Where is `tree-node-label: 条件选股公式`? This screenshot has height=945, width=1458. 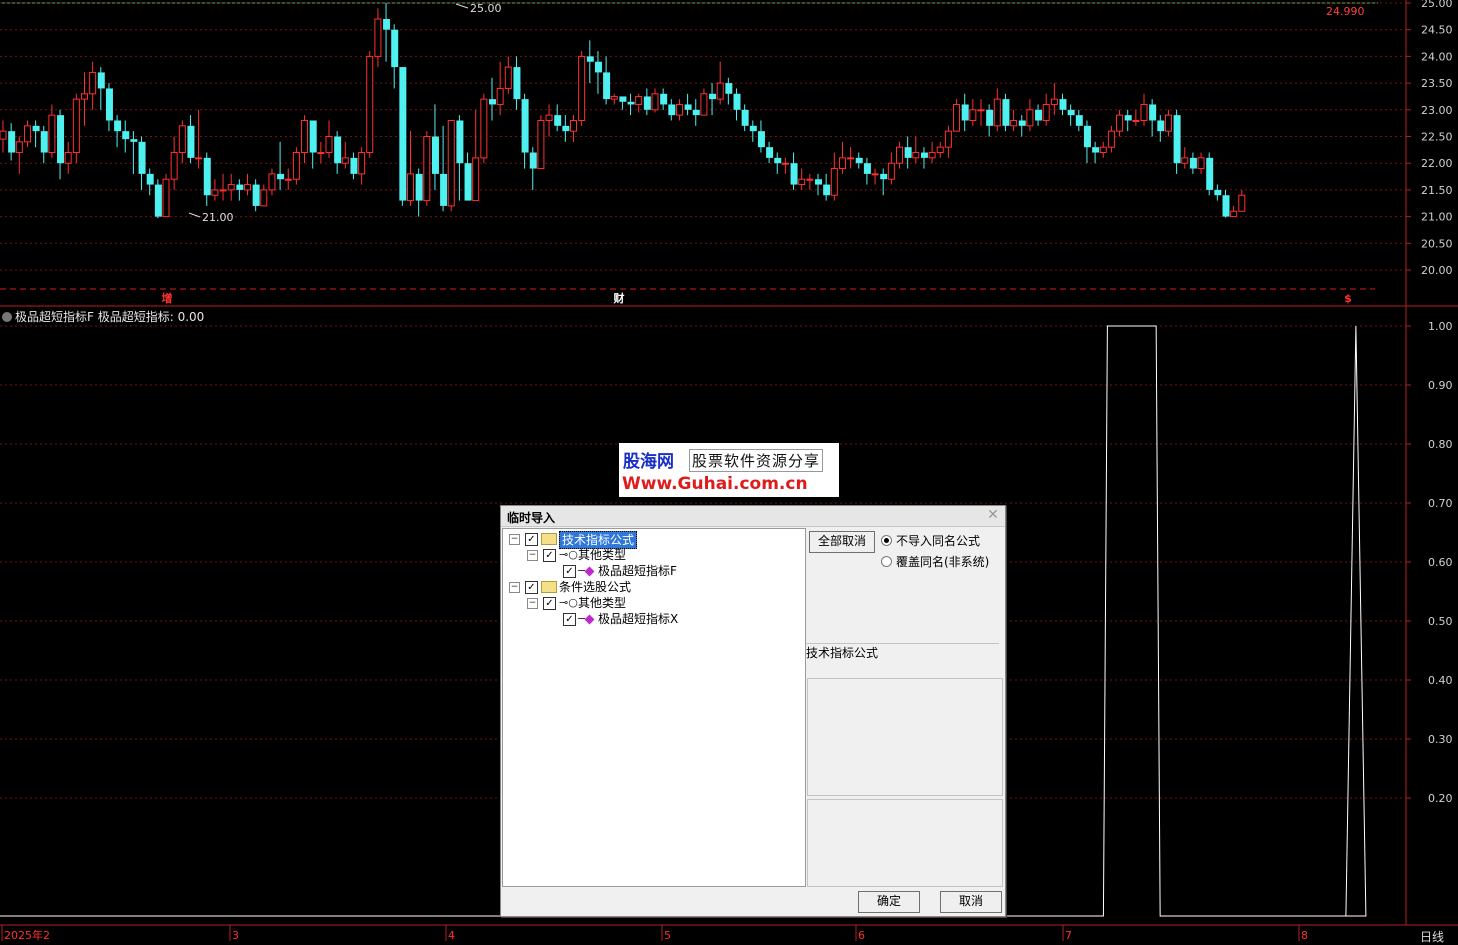
tree-node-label: 条件选股公式 is located at coordinates (595, 587).